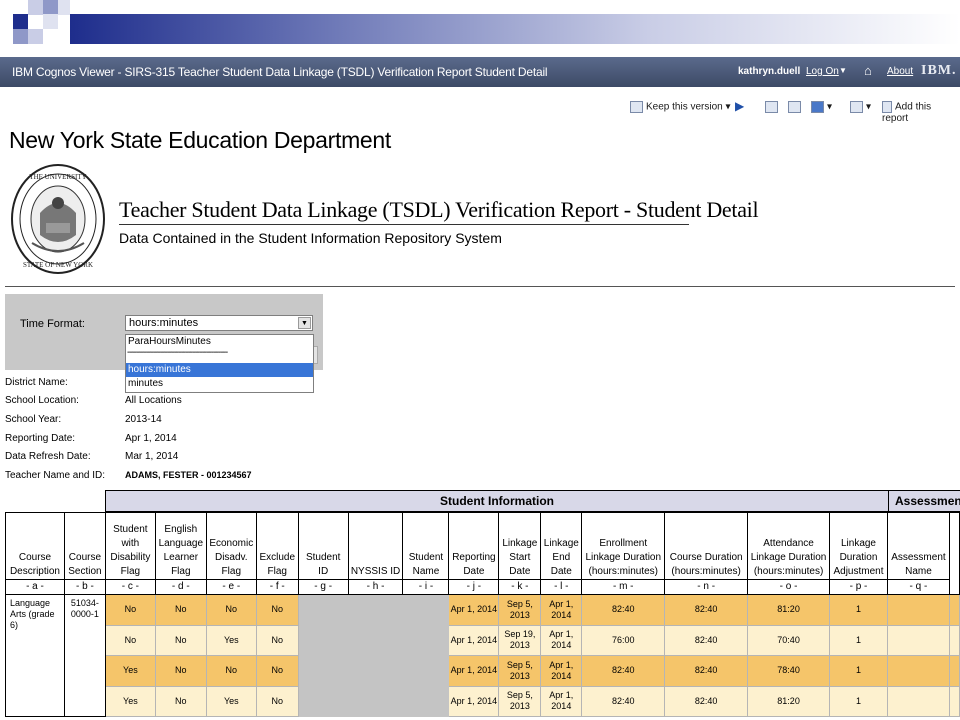  Describe the element at coordinates (181, 550) in the screenshot. I see `column-header-label: English Language Learner Flag` at that location.